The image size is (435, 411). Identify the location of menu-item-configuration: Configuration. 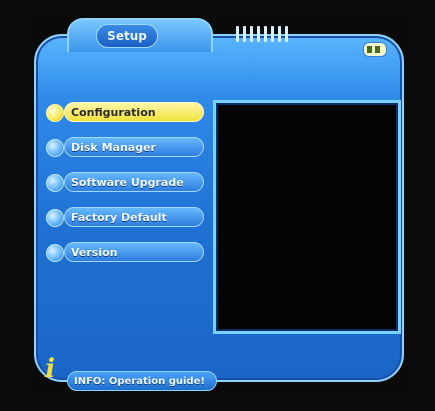
(125, 113).